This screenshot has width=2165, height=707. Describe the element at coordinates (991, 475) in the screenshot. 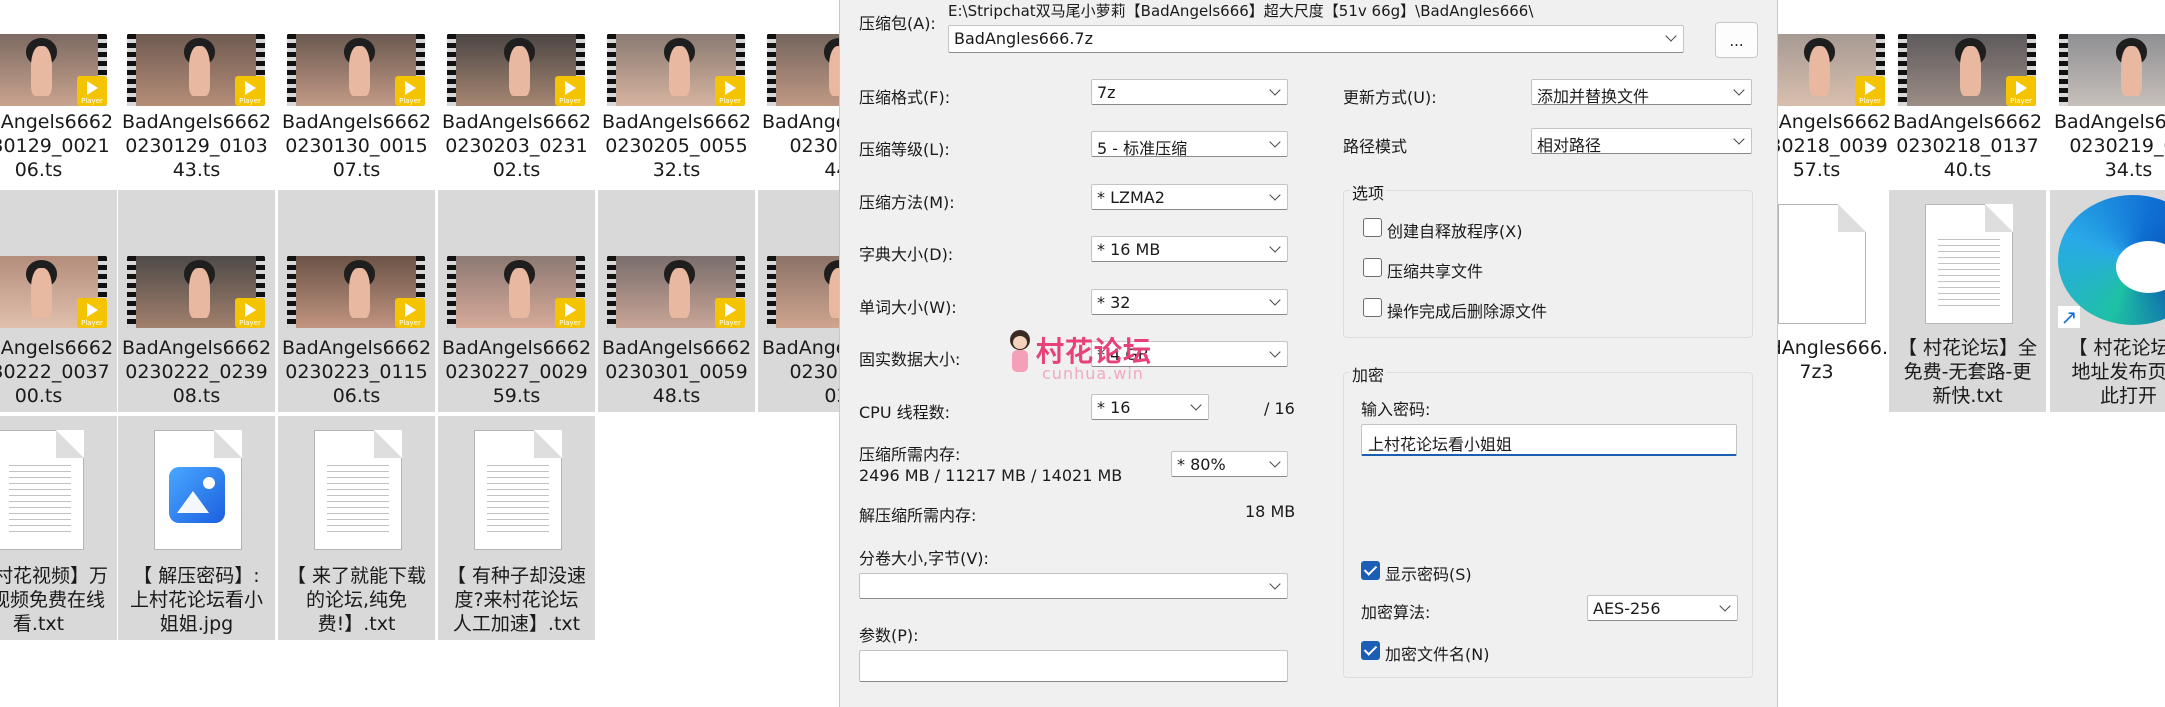

I see `mem-comp-value: 2496 MB / 11217 MB / 14021 MB` at that location.